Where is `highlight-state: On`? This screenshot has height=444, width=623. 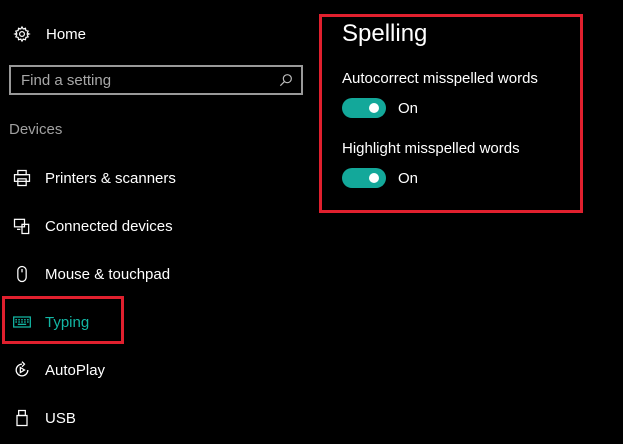 highlight-state: On is located at coordinates (408, 178).